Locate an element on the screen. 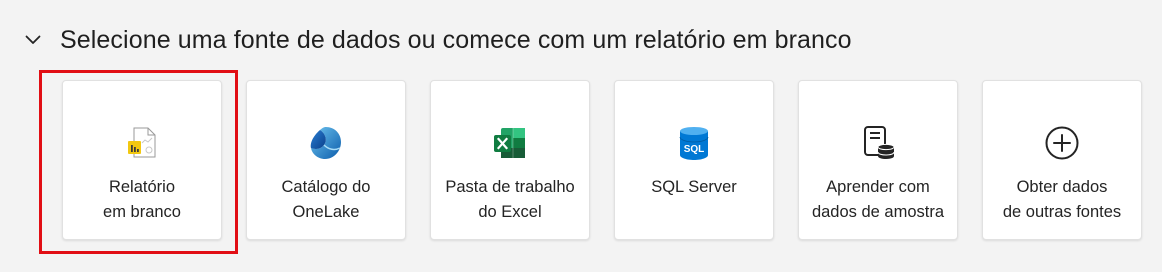 This screenshot has width=1162, height=272. add-circle-icon is located at coordinates (1062, 143).